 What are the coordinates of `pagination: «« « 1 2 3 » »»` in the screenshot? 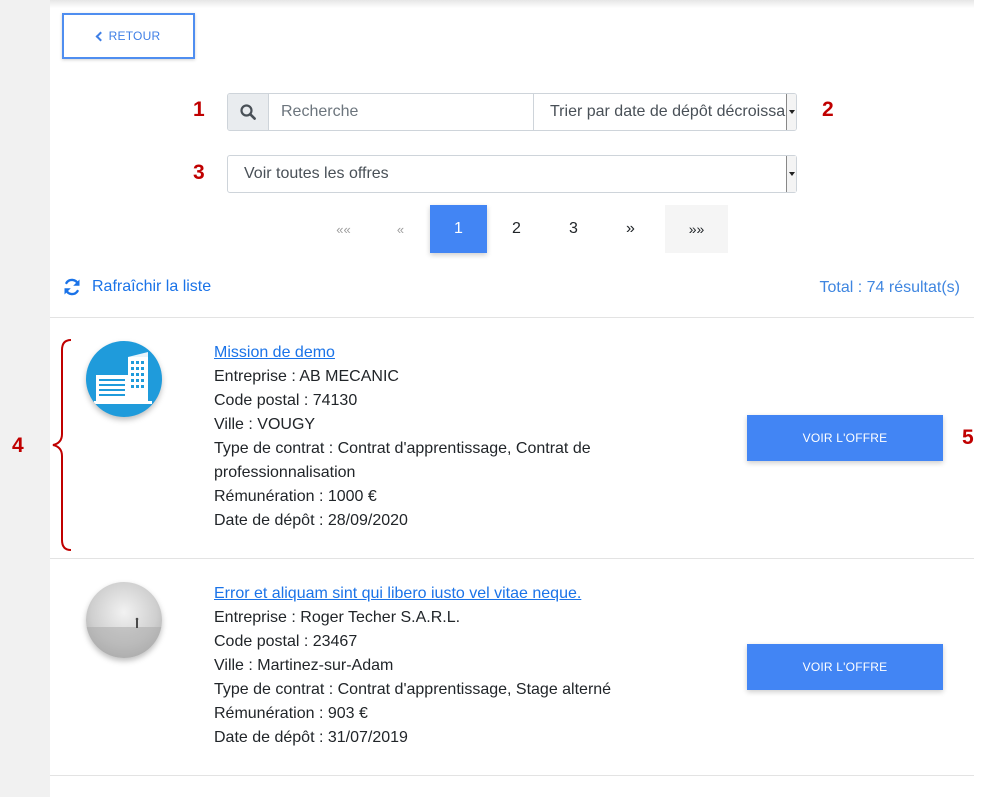 It's located at (521, 229).